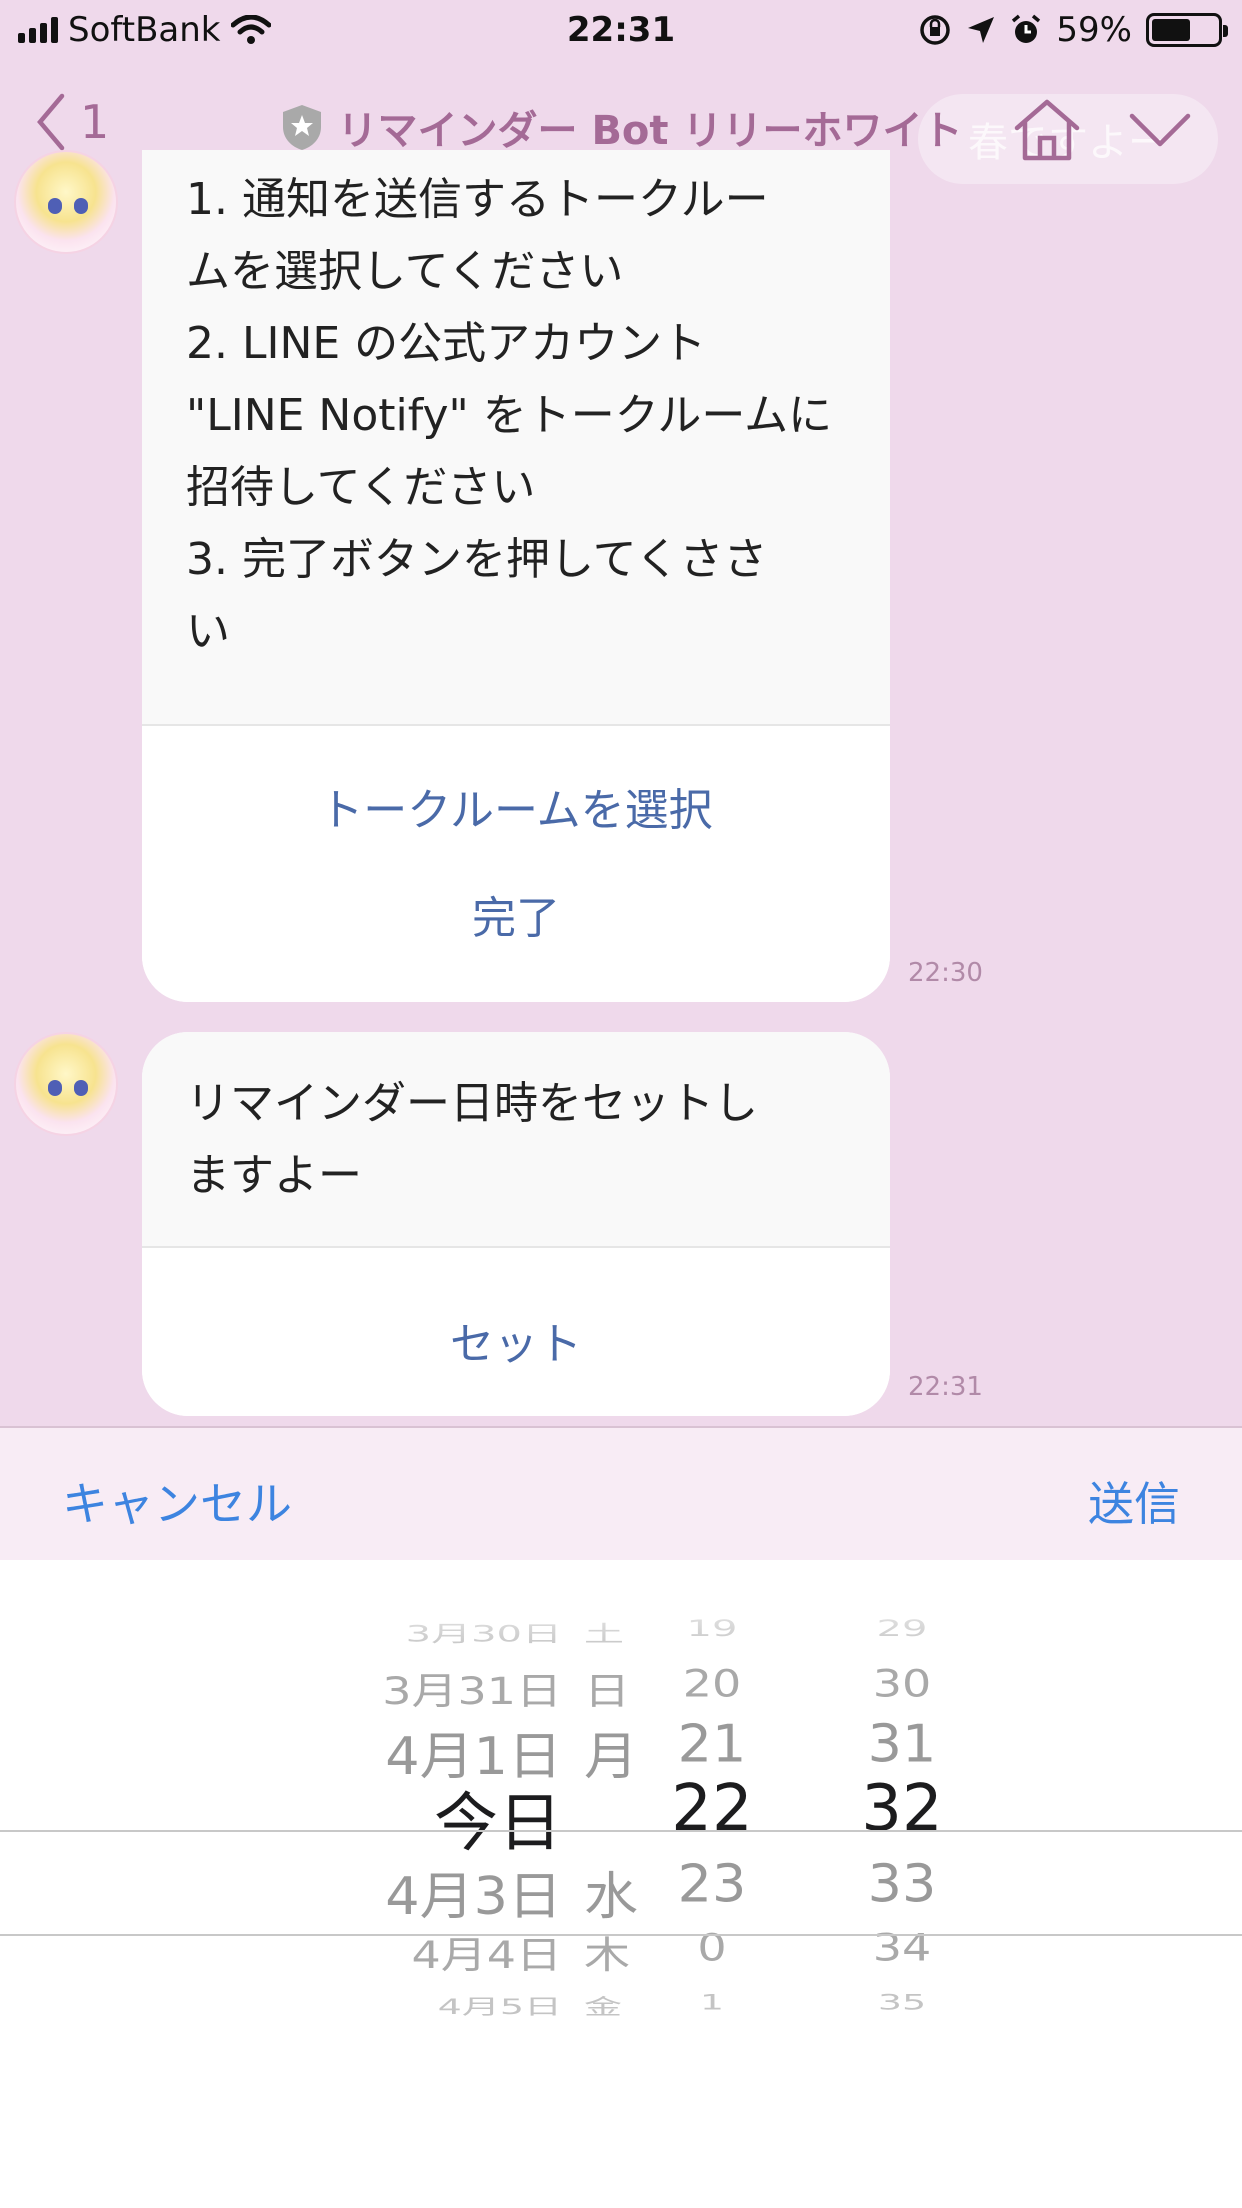 The image size is (1242, 2208). What do you see at coordinates (1094, 30) in the screenshot?
I see `battery-percent: 59%` at bounding box center [1094, 30].